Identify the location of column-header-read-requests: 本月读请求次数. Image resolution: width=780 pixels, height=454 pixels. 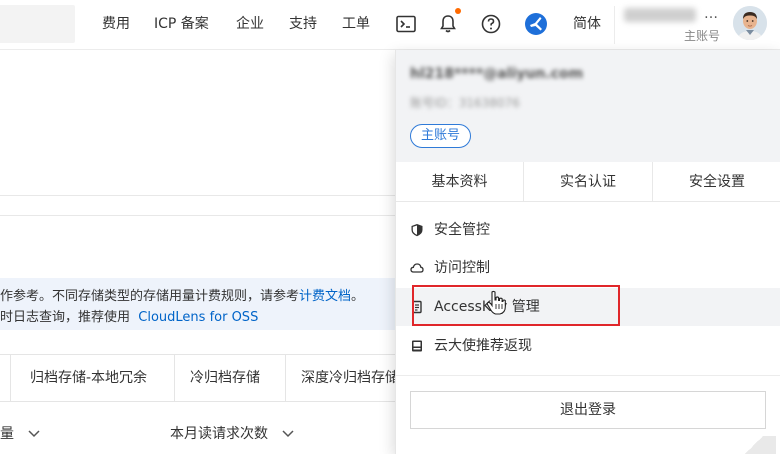
(232, 433).